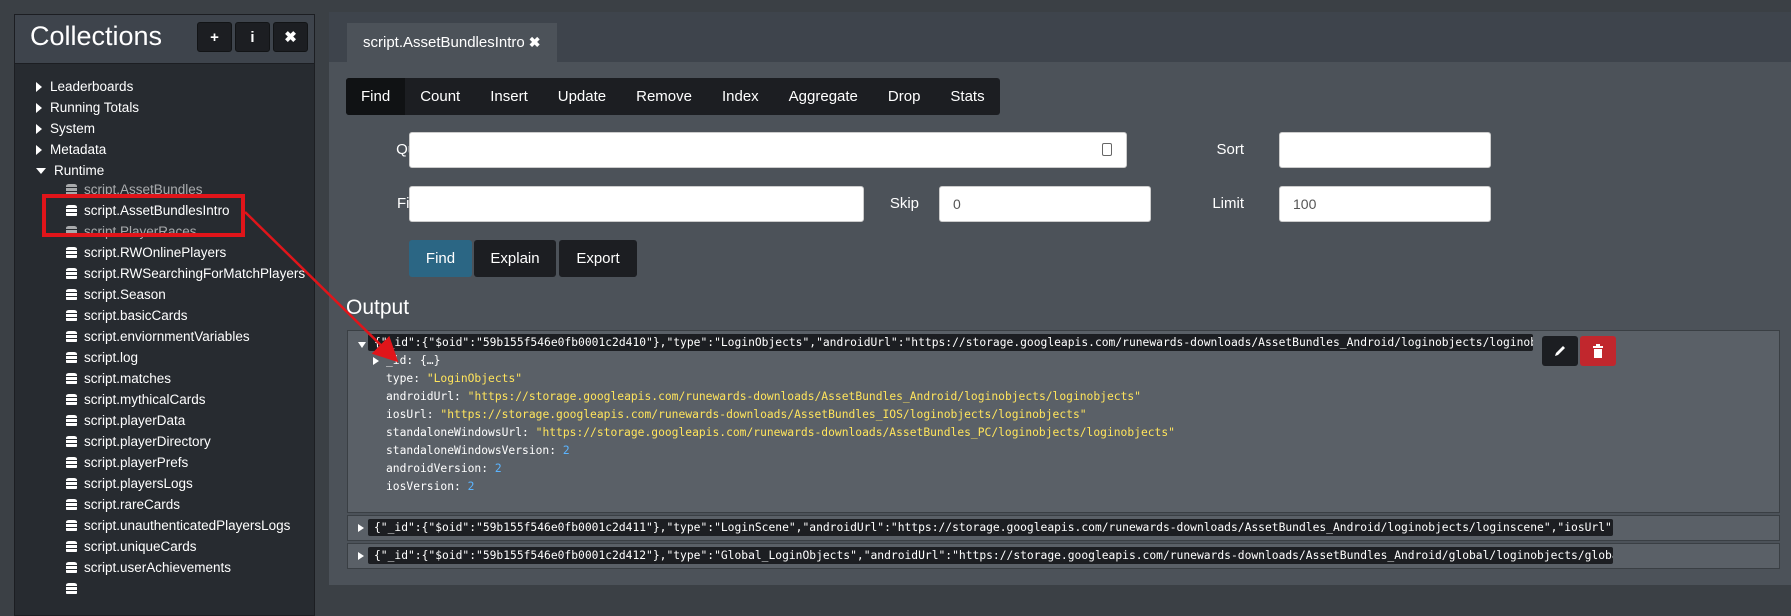 Image resolution: width=1791 pixels, height=616 pixels. I want to click on annotation-arrow, so click(321, 287).